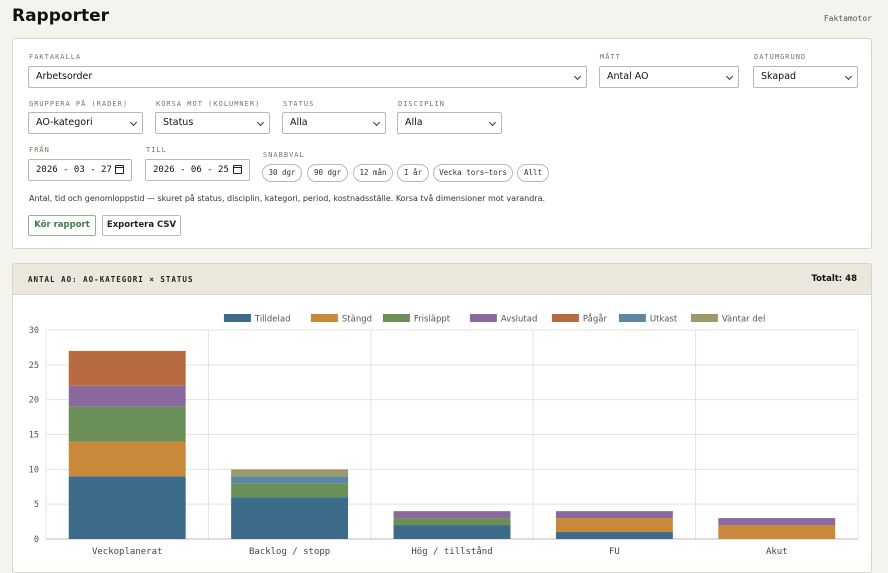  What do you see at coordinates (55, 57) in the screenshot?
I see `faktakalla-label: FAKTAKÄLLA` at bounding box center [55, 57].